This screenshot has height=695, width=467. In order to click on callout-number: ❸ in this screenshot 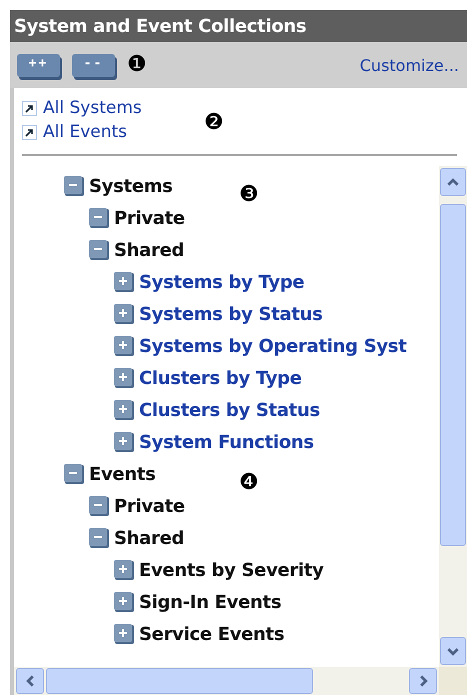, I will do `click(249, 195)`.